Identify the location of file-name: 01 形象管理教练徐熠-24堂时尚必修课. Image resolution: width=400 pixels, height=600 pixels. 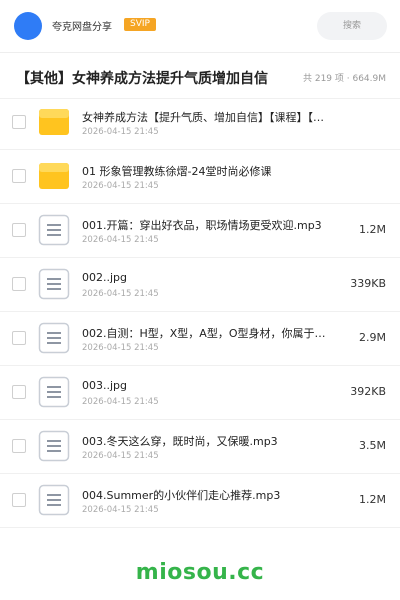
(177, 171).